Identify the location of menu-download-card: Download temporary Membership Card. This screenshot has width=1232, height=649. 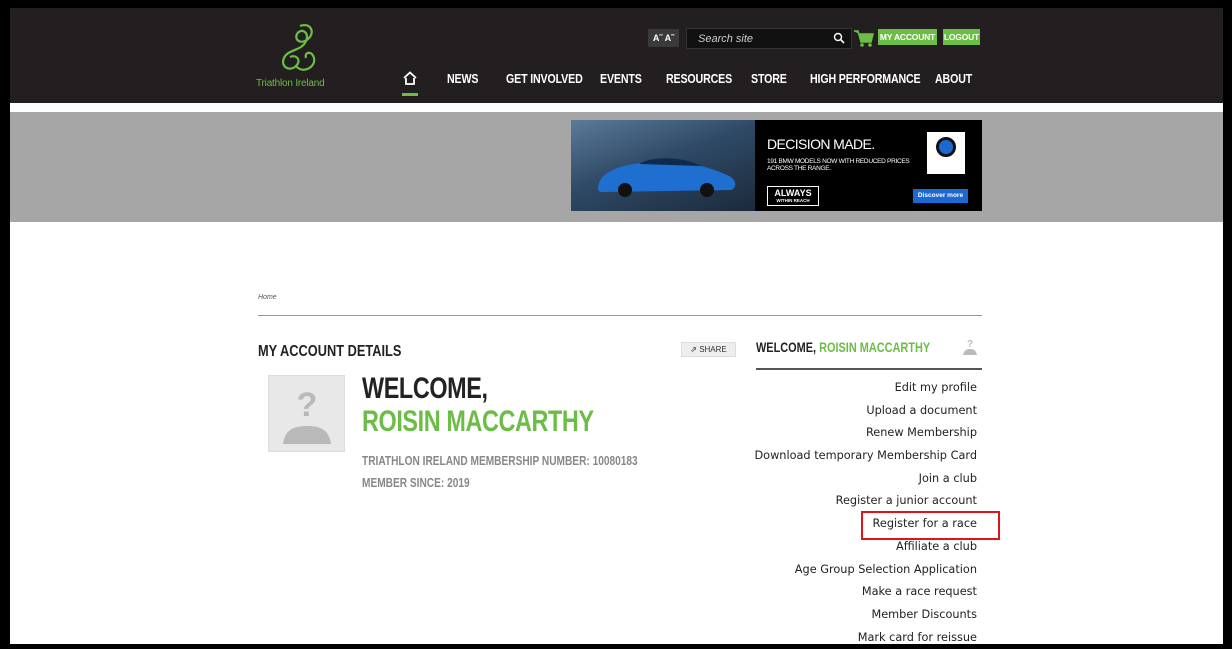
(847, 455).